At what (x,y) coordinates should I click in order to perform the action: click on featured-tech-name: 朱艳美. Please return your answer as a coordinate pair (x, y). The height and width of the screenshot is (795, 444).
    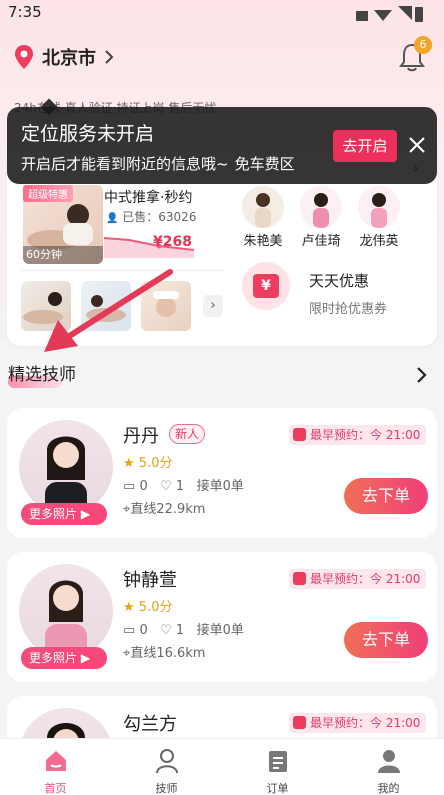
    Looking at the image, I should click on (263, 241).